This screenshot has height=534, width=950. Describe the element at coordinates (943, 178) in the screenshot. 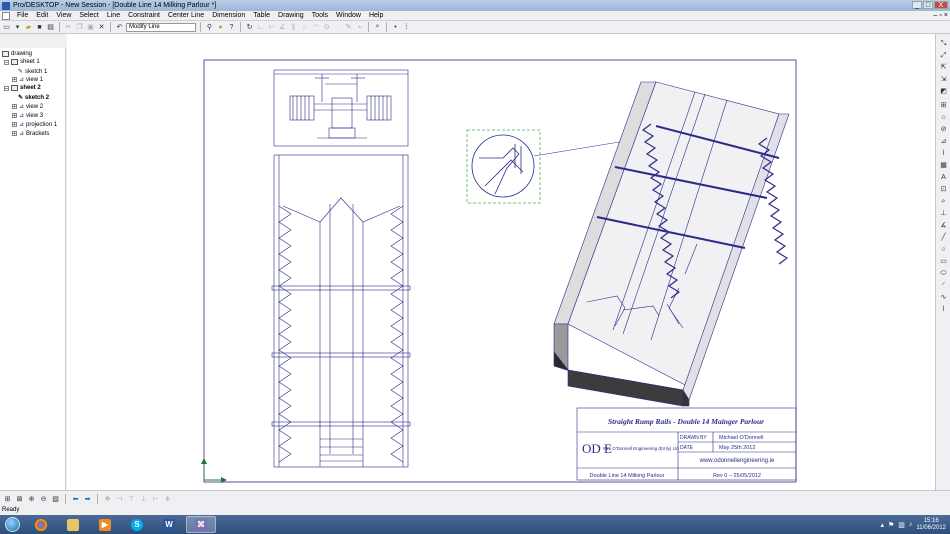

I see `text-tool-icon: A` at that location.